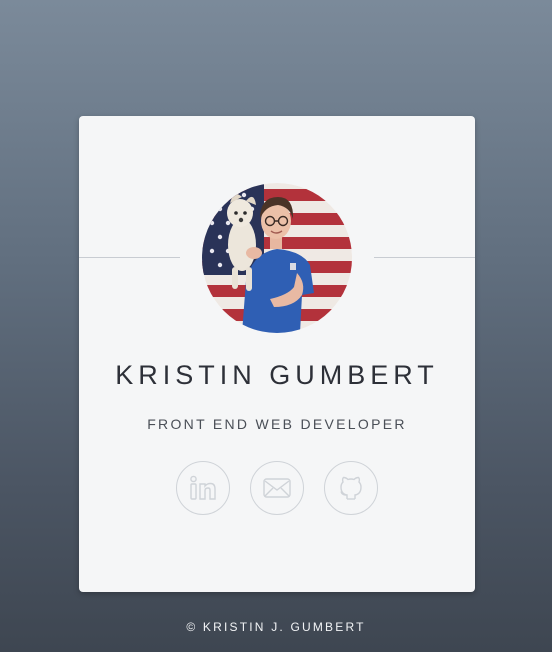 This screenshot has width=552, height=652. Describe the element at coordinates (277, 375) in the screenshot. I see `profile-name: KRISTIN GUMBERT` at that location.